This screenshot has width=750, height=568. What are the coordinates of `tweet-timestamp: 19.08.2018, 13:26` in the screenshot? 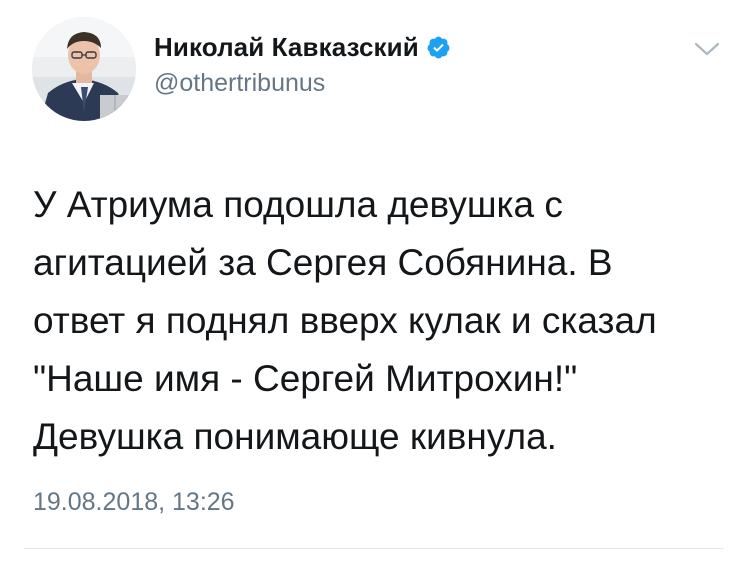 It's located at (134, 502).